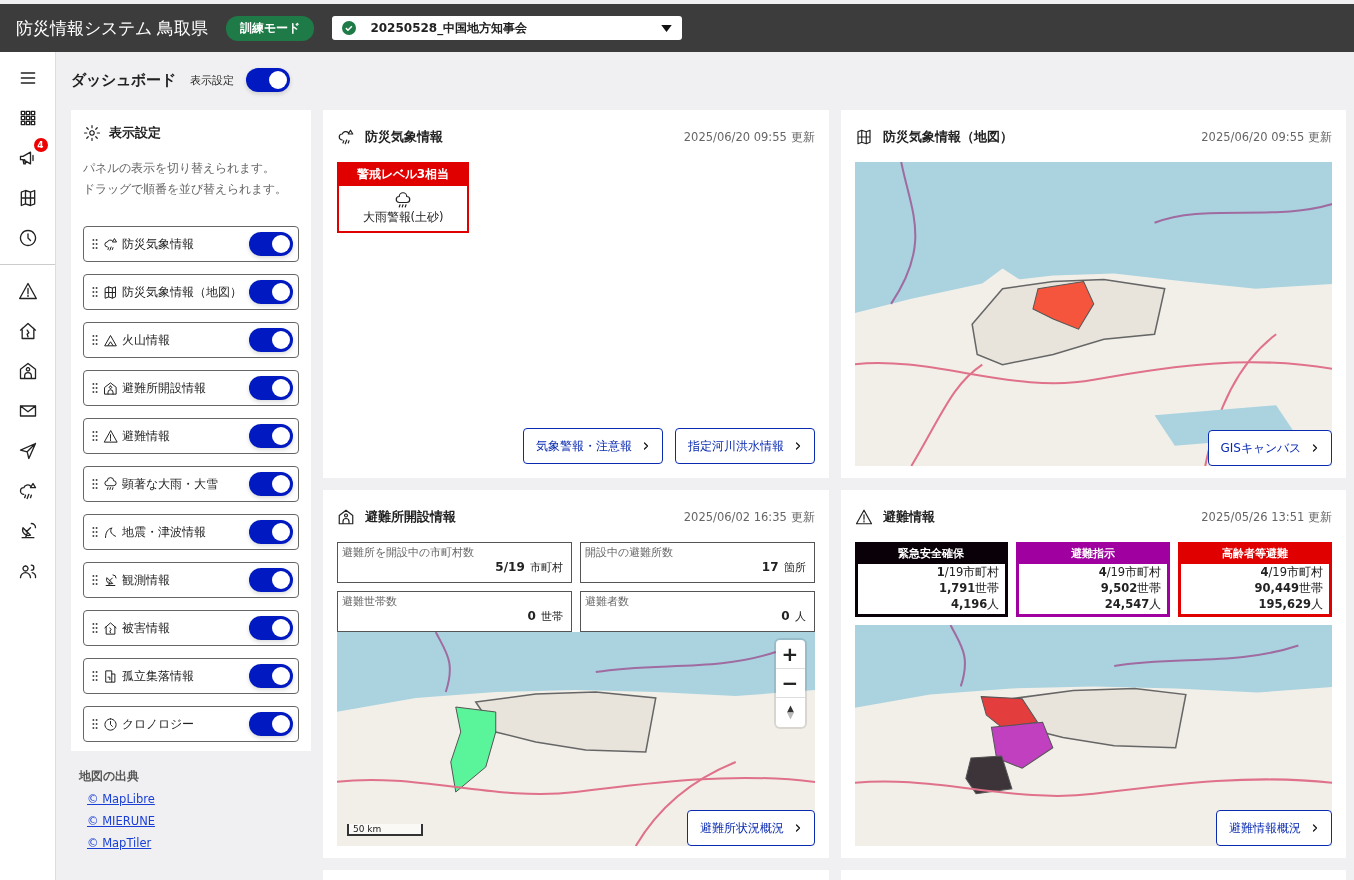 This screenshot has width=1354, height=880. What do you see at coordinates (790, 683) in the screenshot?
I see `zoom-out-button: −` at bounding box center [790, 683].